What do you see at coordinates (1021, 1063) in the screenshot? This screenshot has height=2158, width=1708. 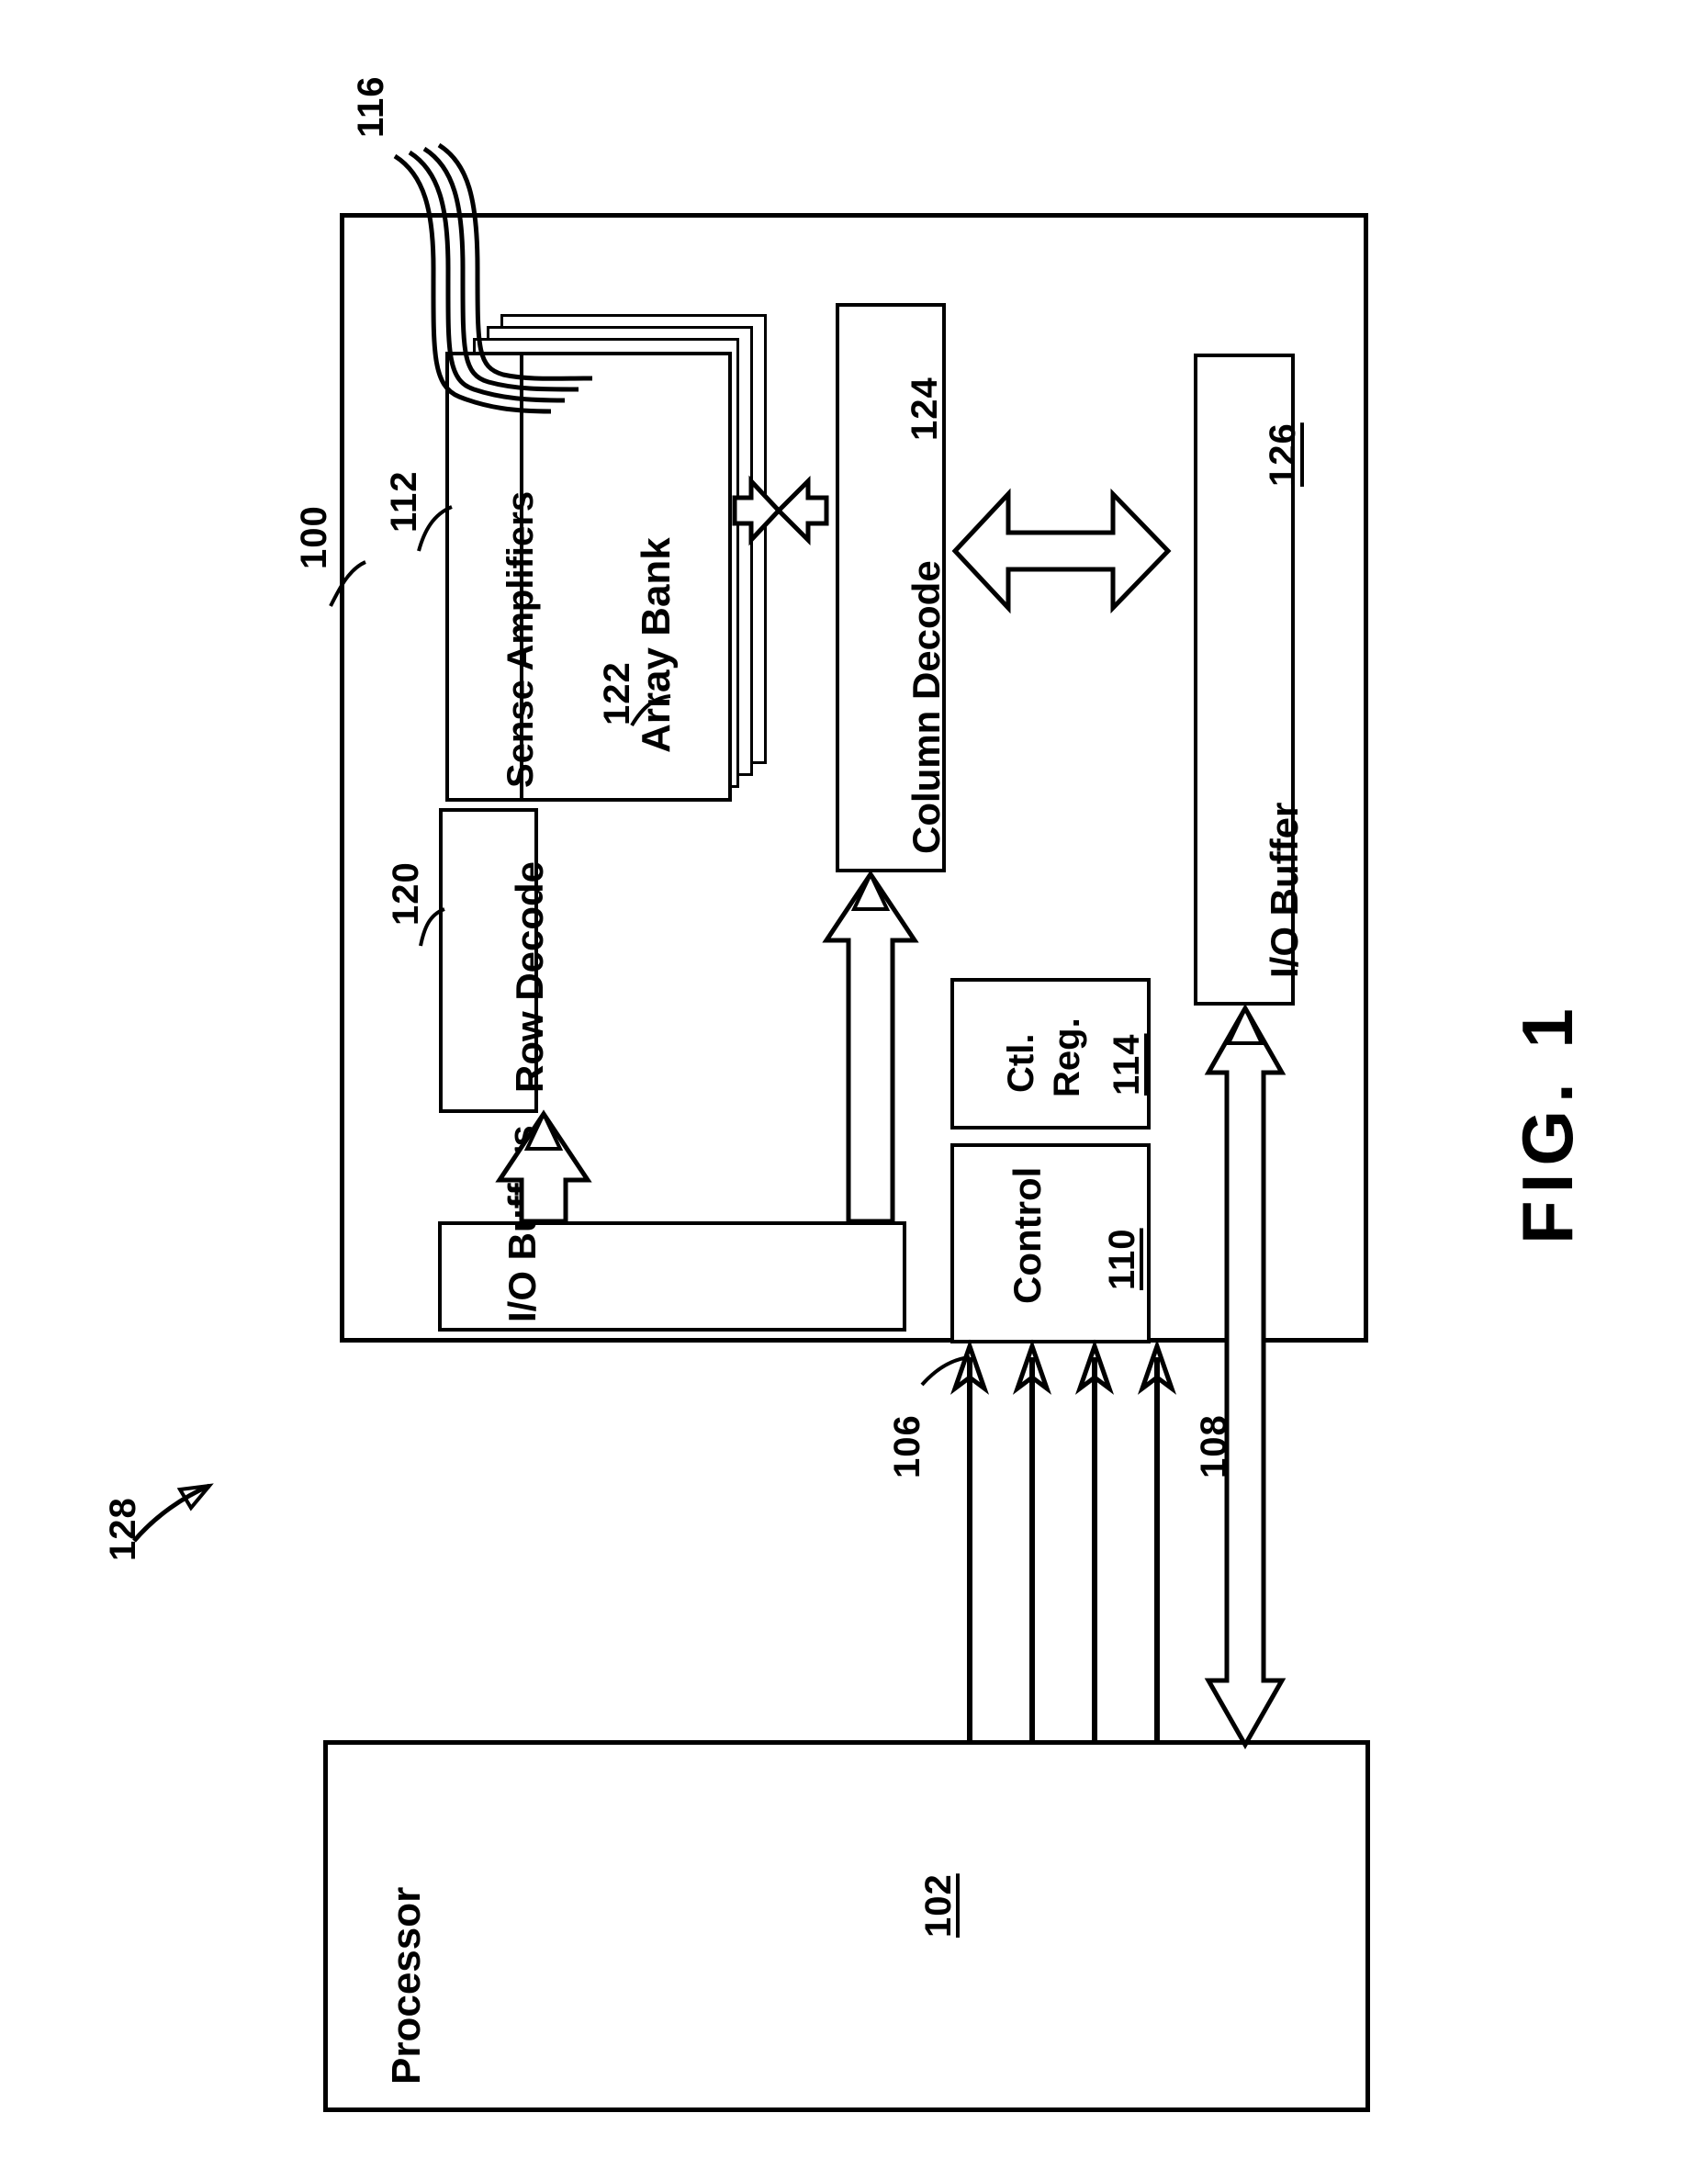 I see `control-register-label-line1: Ctl.` at bounding box center [1021, 1063].